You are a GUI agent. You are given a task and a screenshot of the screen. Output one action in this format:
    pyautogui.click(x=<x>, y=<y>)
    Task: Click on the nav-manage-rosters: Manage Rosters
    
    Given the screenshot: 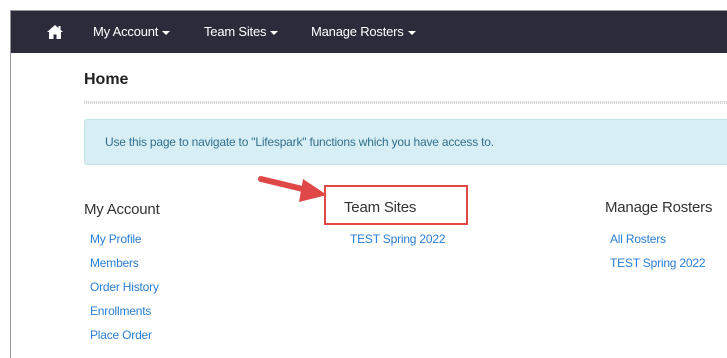 What is the action you would take?
    pyautogui.click(x=363, y=32)
    